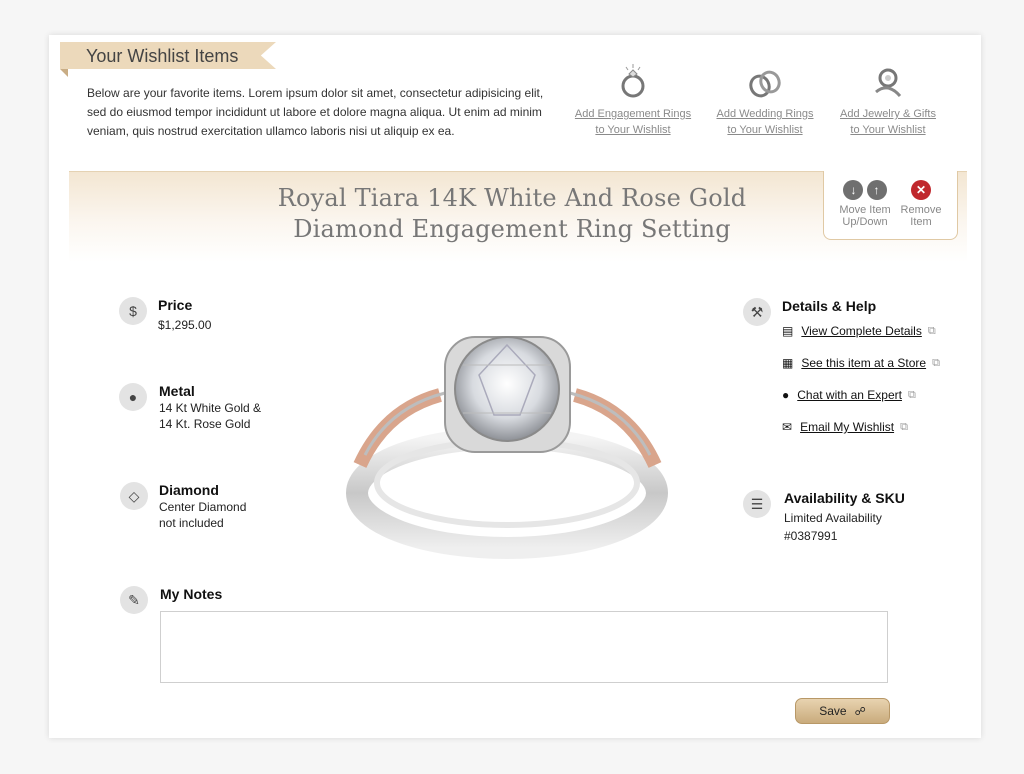 Image resolution: width=1024 pixels, height=774 pixels. I want to click on save-icon: ☍, so click(860, 711).